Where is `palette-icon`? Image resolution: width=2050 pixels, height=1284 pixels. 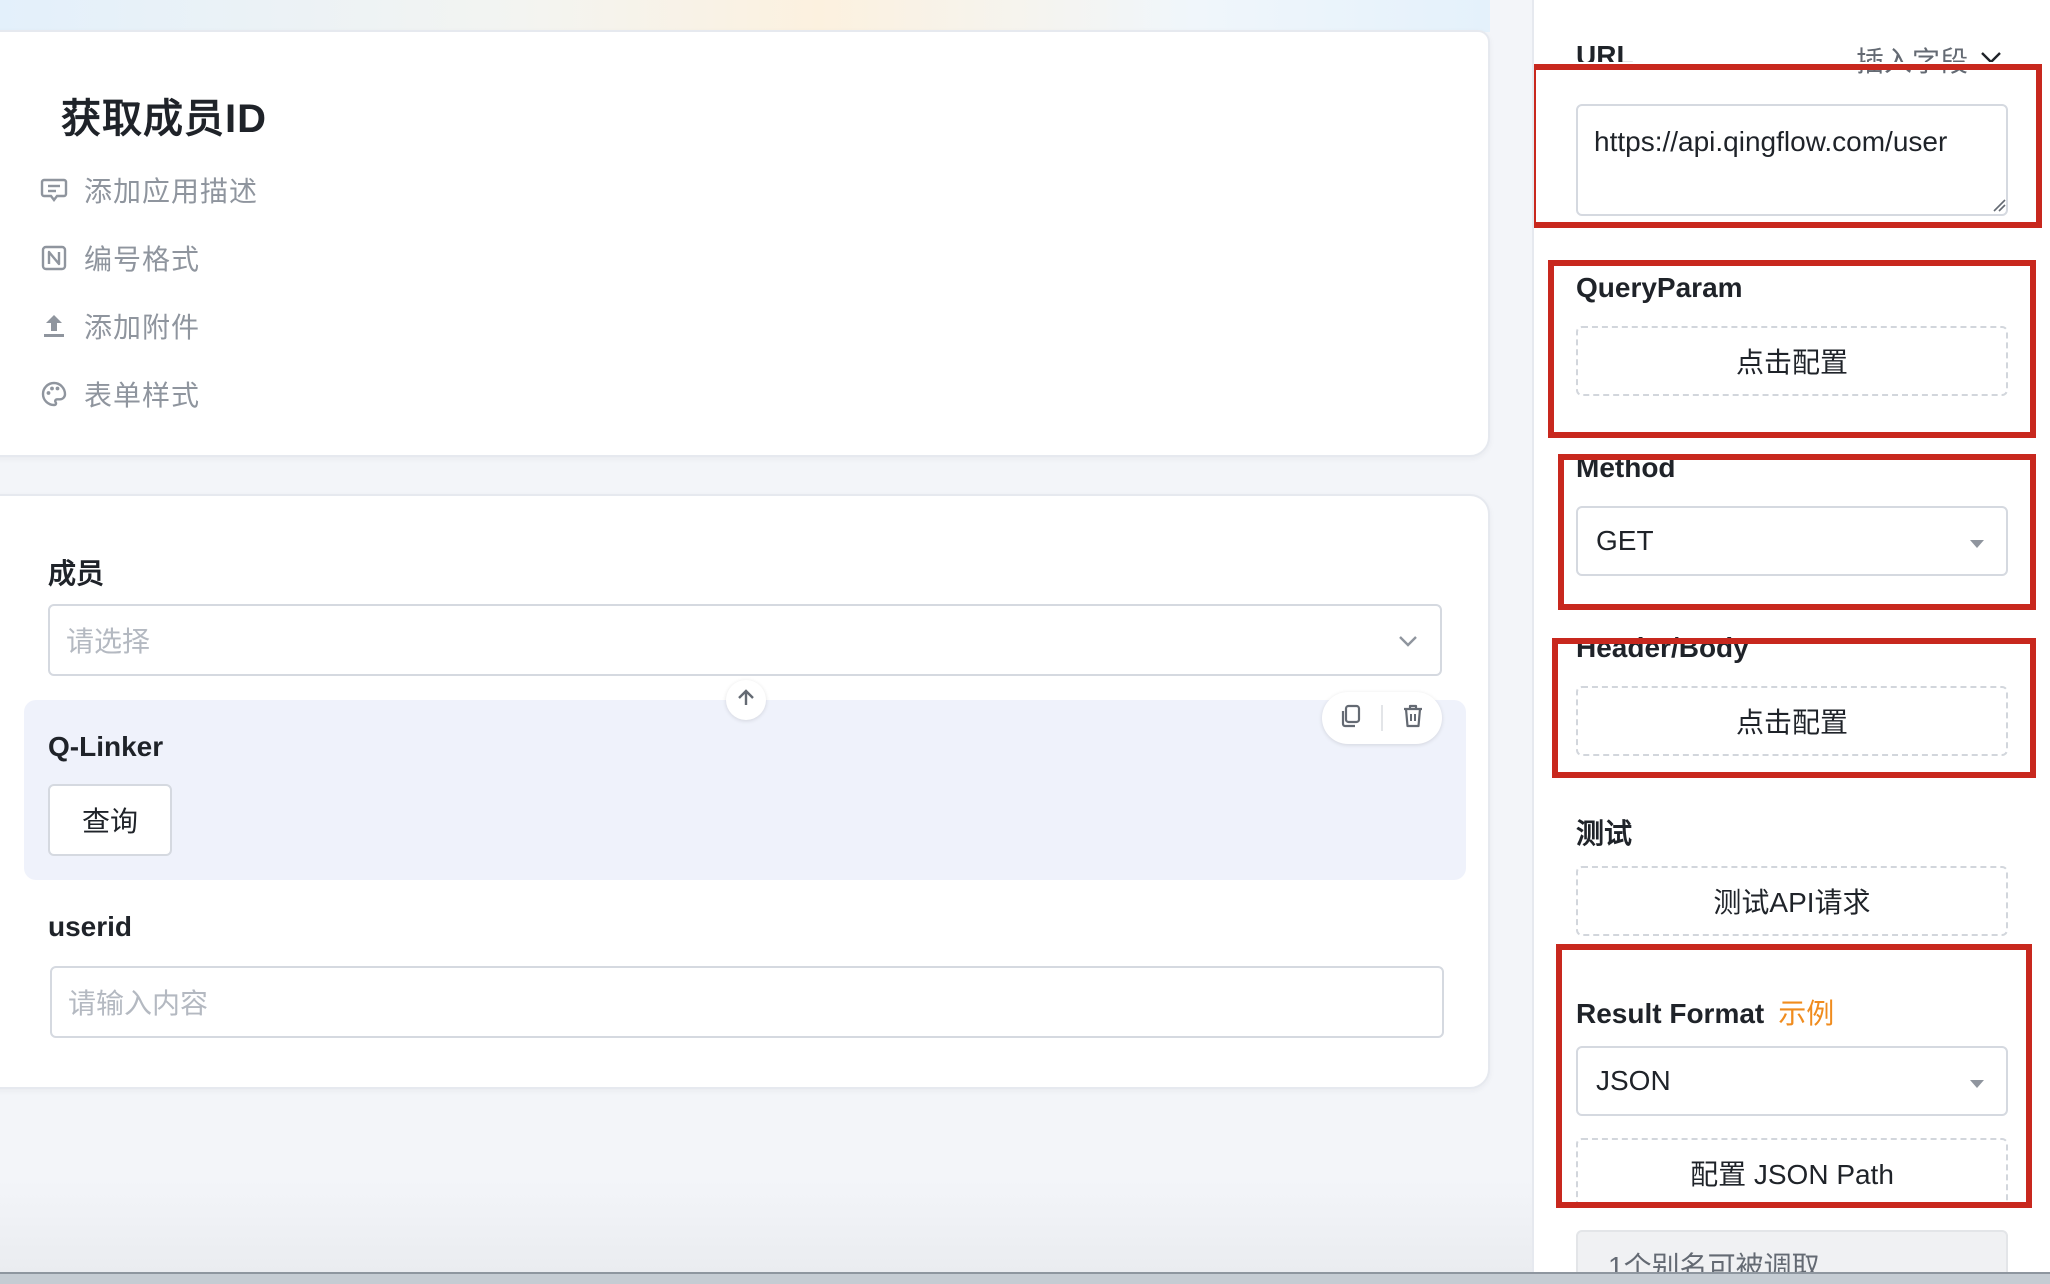 palette-icon is located at coordinates (54, 394).